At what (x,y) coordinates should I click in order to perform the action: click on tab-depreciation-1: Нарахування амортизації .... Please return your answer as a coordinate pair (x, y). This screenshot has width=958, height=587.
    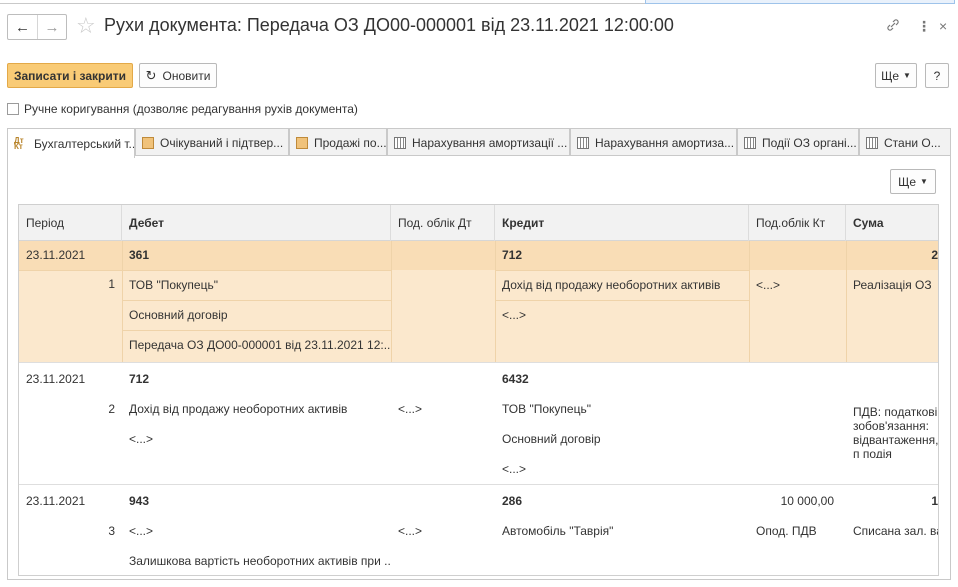
    Looking at the image, I should click on (478, 142).